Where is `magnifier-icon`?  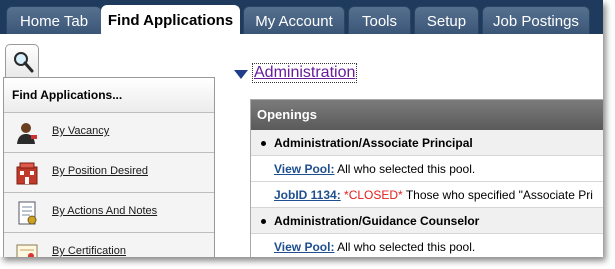 magnifier-icon is located at coordinates (24, 62).